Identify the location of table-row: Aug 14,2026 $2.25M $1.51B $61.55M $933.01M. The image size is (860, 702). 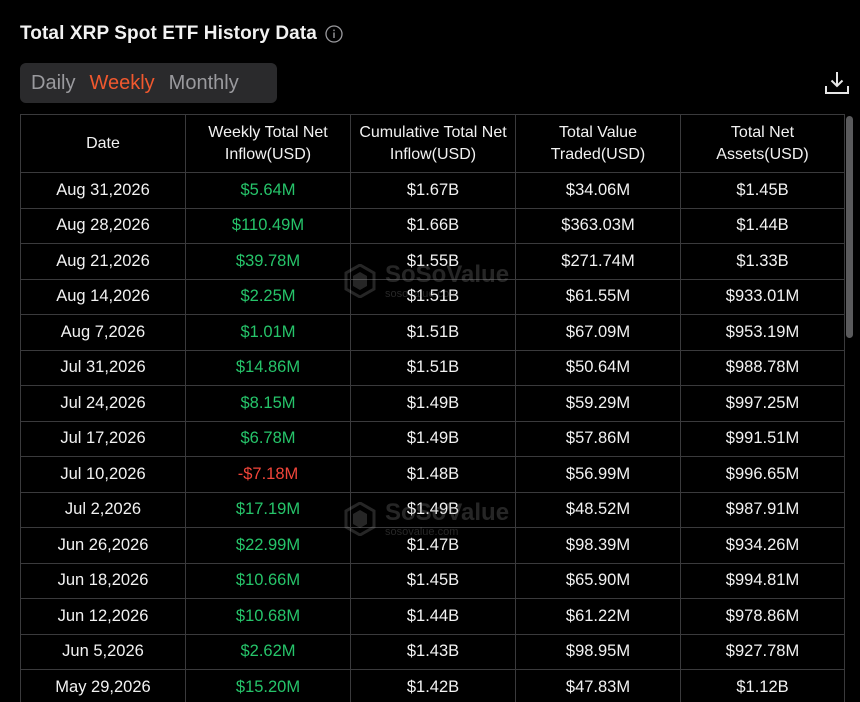
(432, 296).